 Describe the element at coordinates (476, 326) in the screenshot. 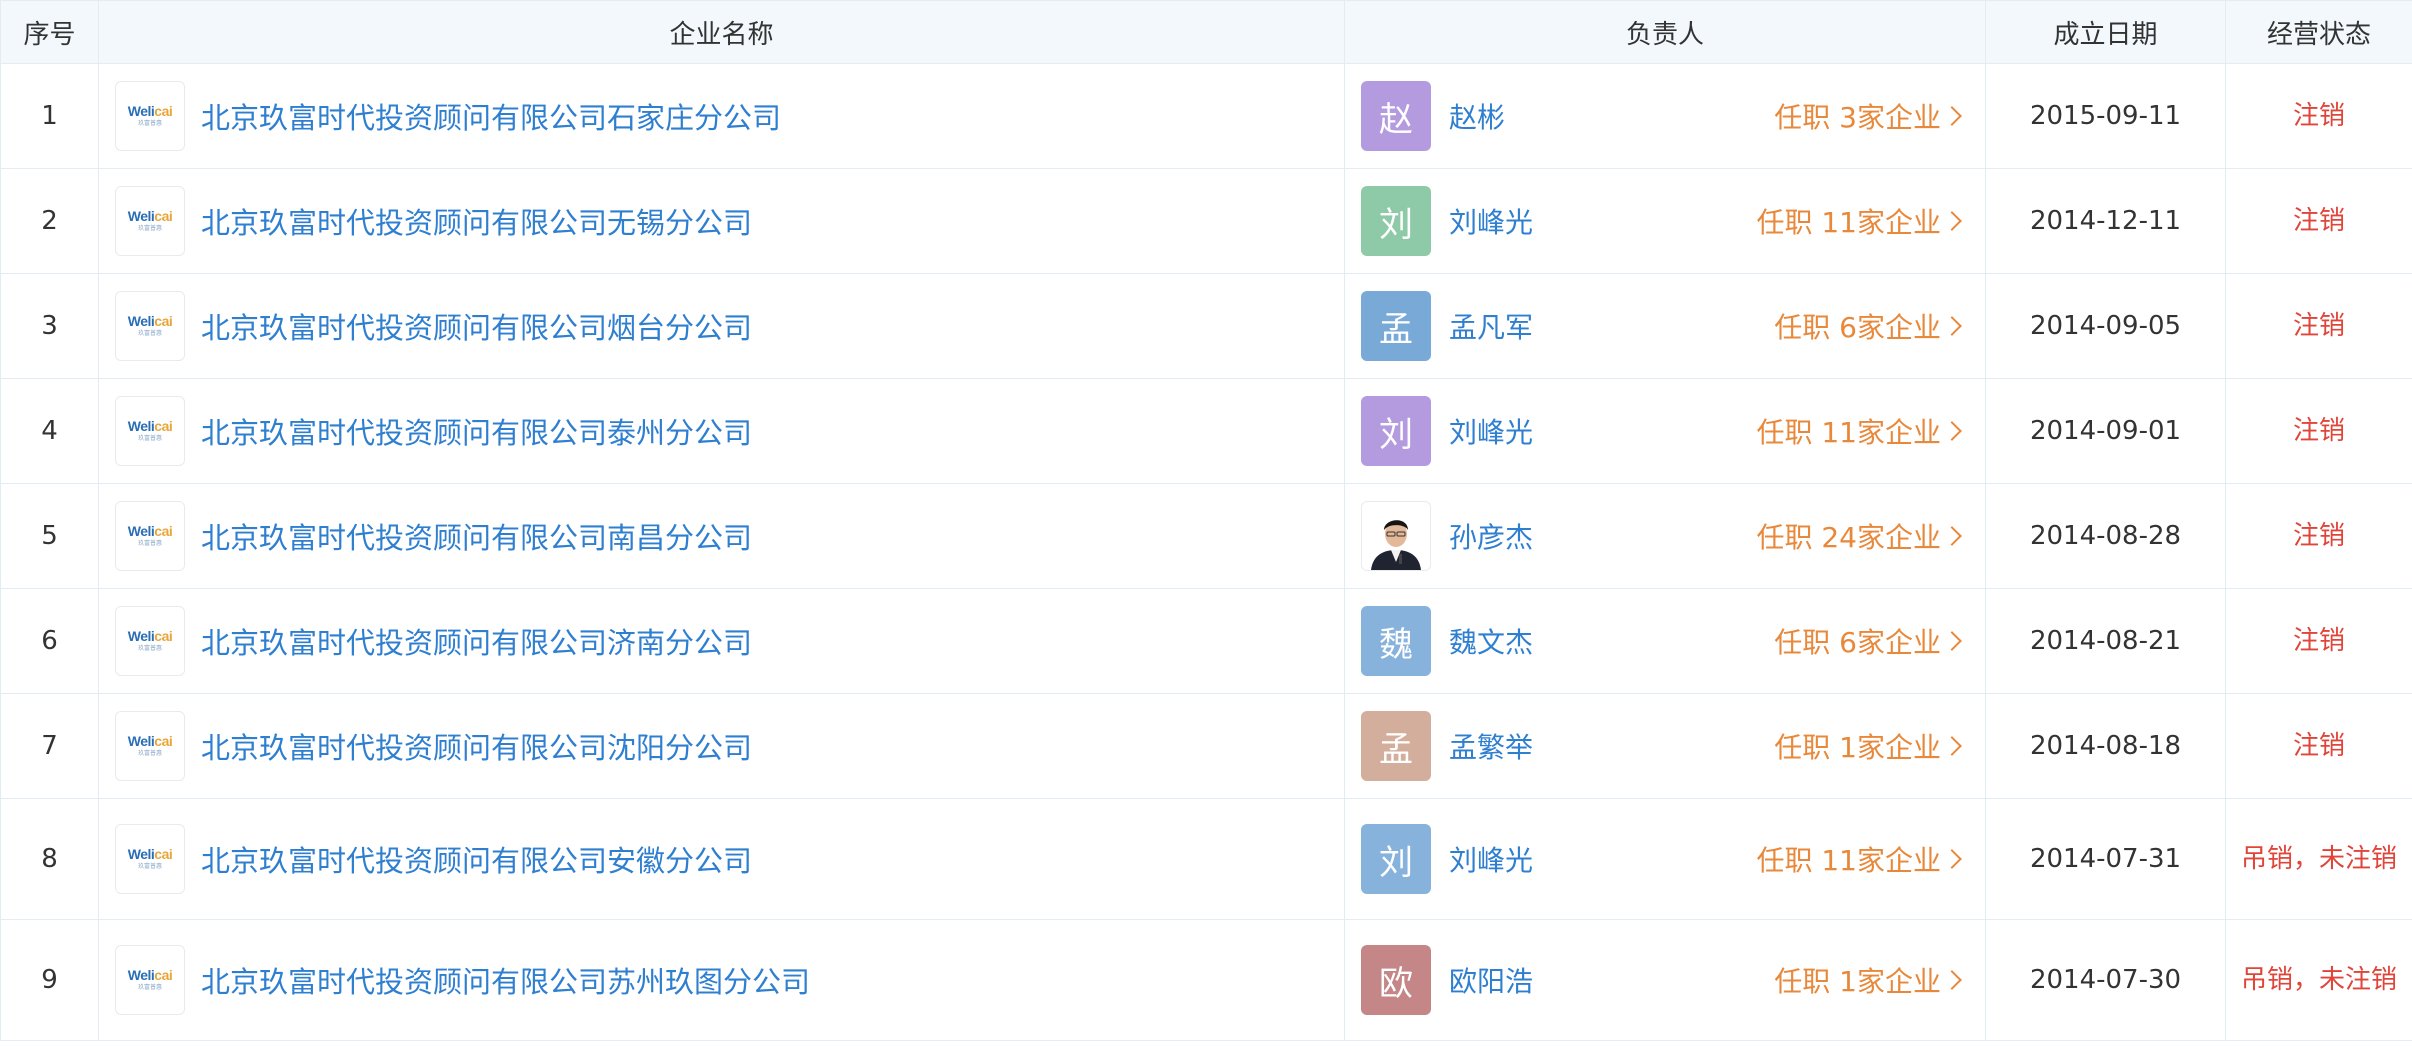

I see `company-name-link: 北京玖富时代投资顾问有限公司烟台分公司` at that location.